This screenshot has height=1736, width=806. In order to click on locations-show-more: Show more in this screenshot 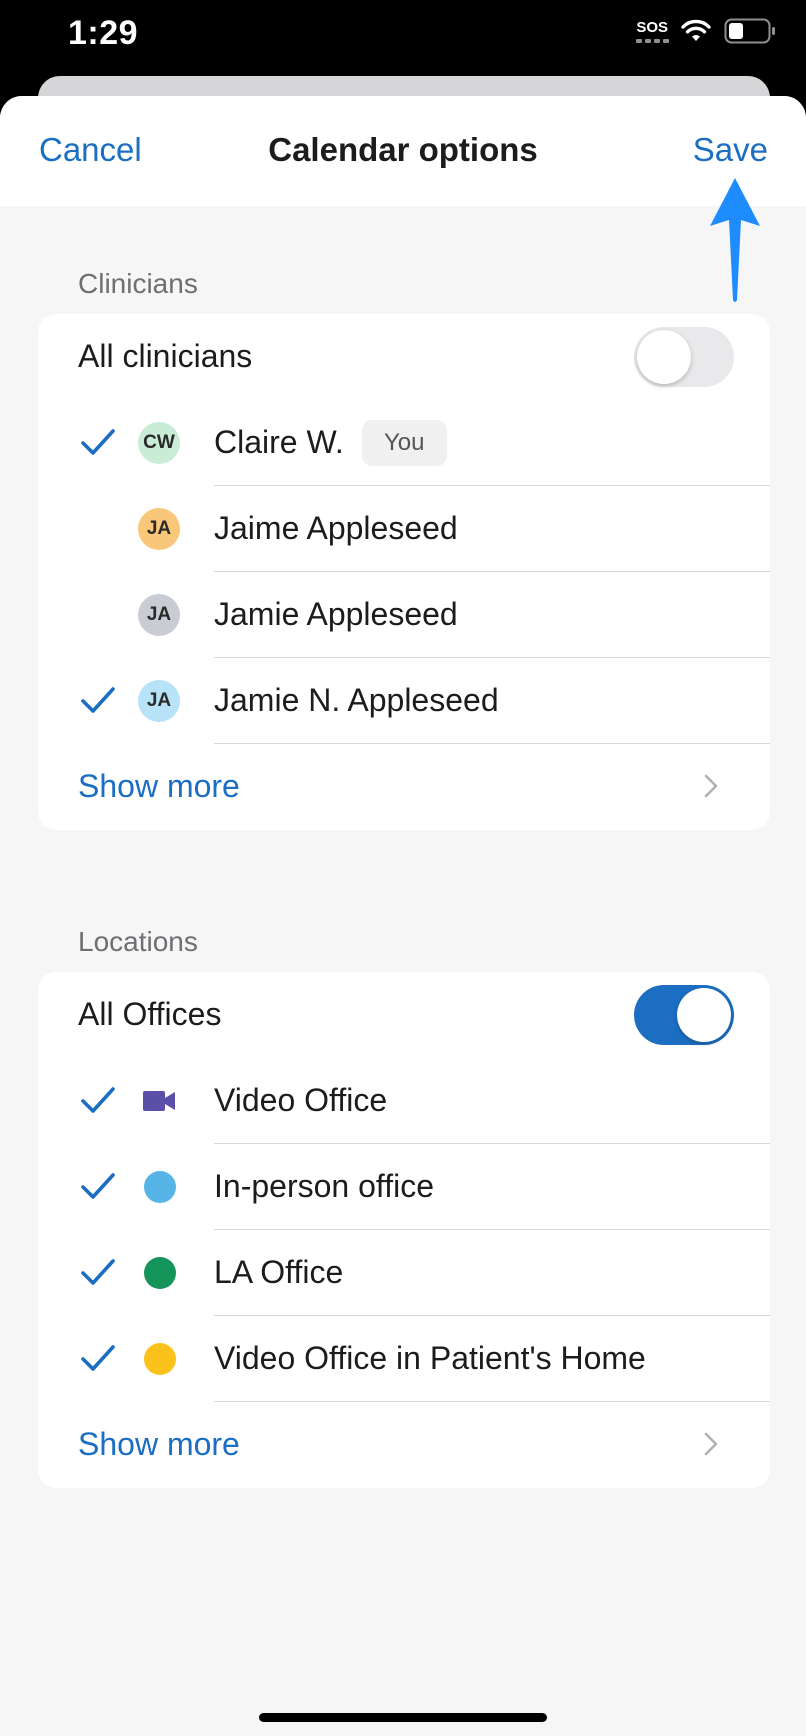, I will do `click(404, 1445)`.